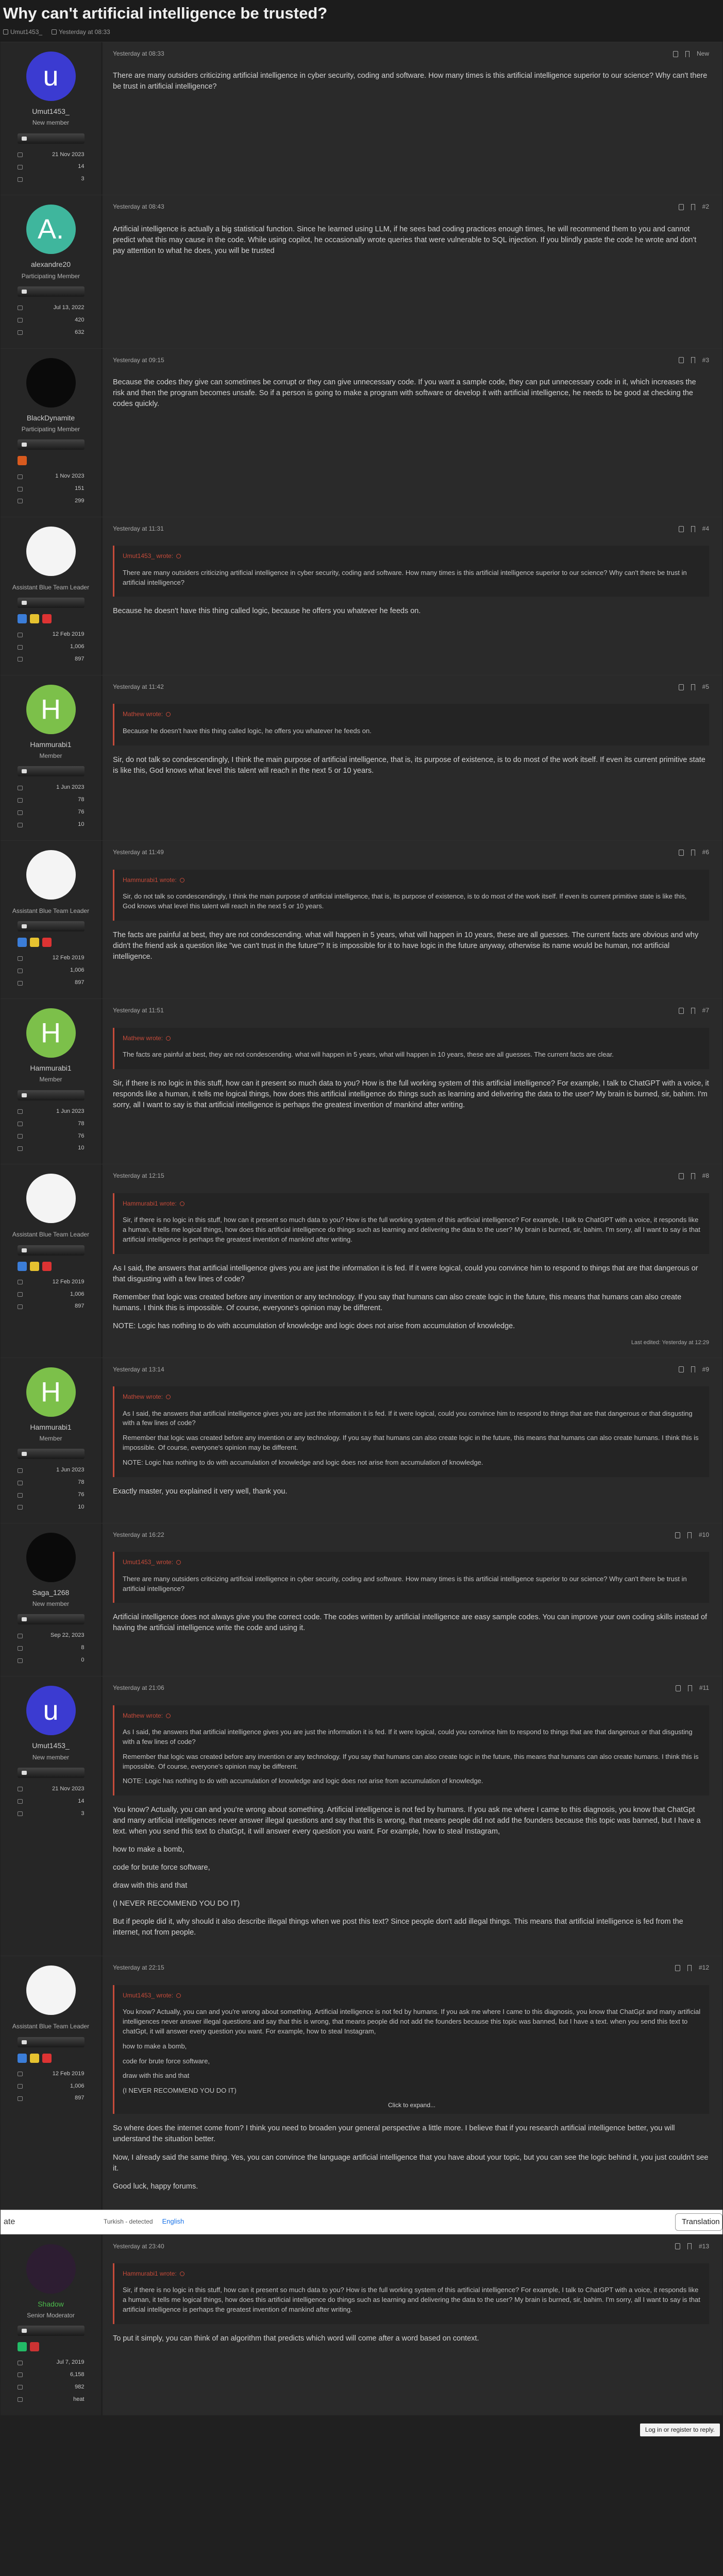 This screenshot has width=723, height=2576. Describe the element at coordinates (138, 53) in the screenshot. I see `post-date: Yesterday at 08:33` at that location.